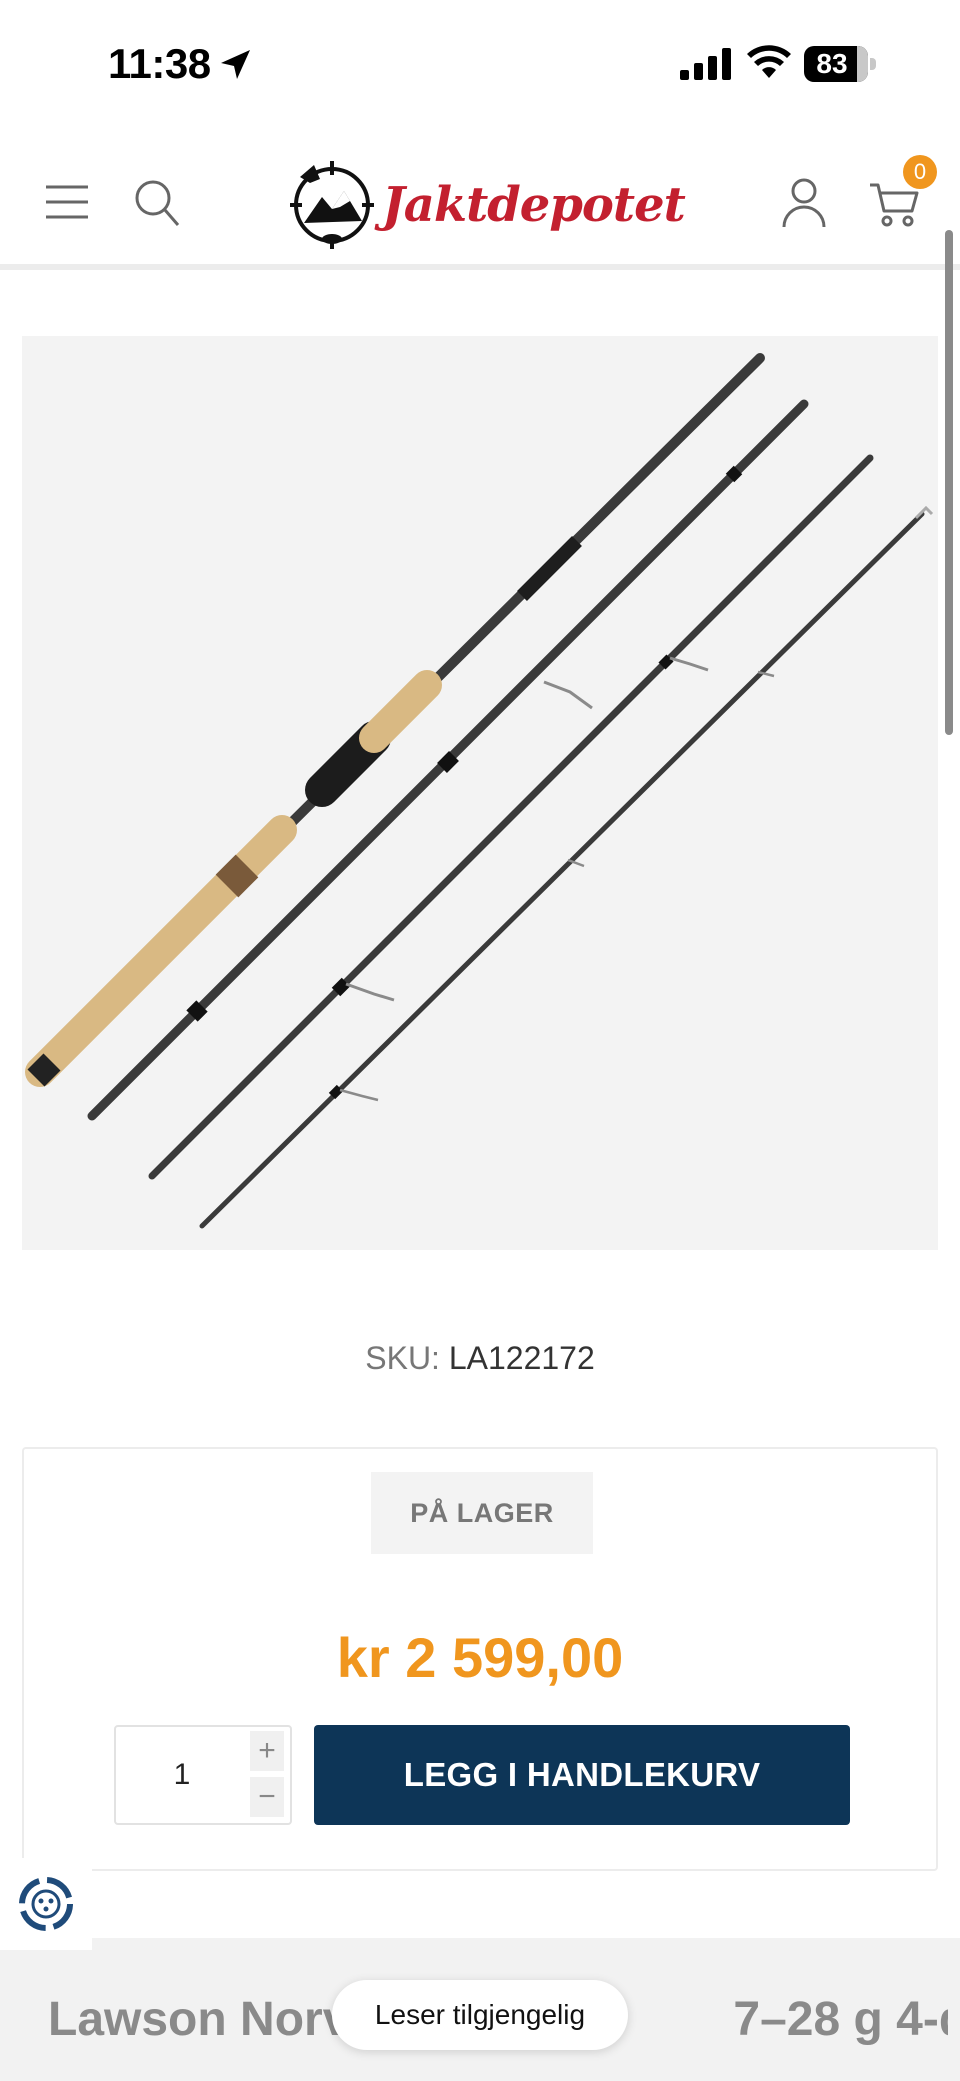  I want to click on quantity-stepper: 1 + −, so click(203, 1775).